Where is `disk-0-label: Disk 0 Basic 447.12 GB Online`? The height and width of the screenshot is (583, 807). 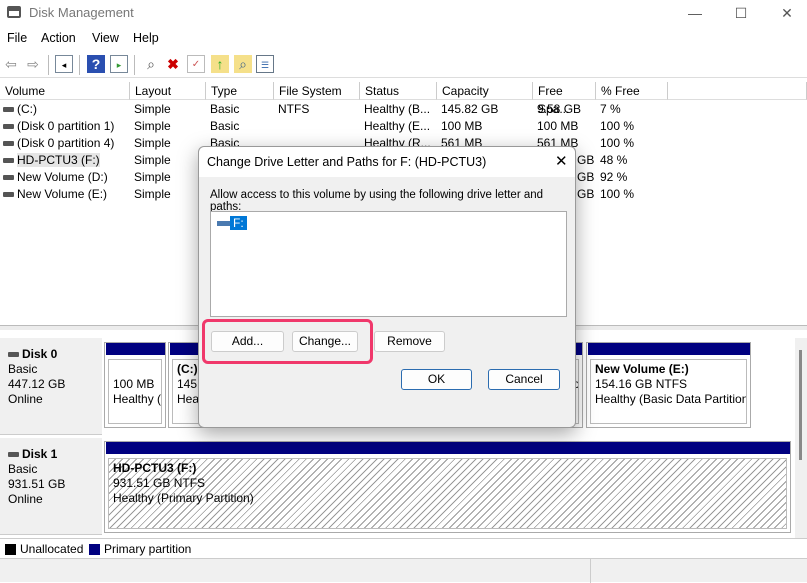 disk-0-label: Disk 0 Basic 447.12 GB Online is located at coordinates (51, 386).